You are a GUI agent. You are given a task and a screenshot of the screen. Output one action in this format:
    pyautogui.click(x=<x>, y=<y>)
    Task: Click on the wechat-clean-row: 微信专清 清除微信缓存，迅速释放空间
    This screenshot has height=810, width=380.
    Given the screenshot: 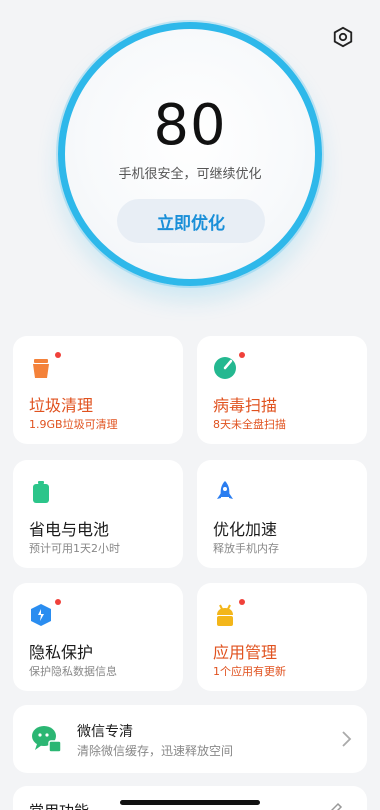 What is the action you would take?
    pyautogui.click(x=190, y=739)
    